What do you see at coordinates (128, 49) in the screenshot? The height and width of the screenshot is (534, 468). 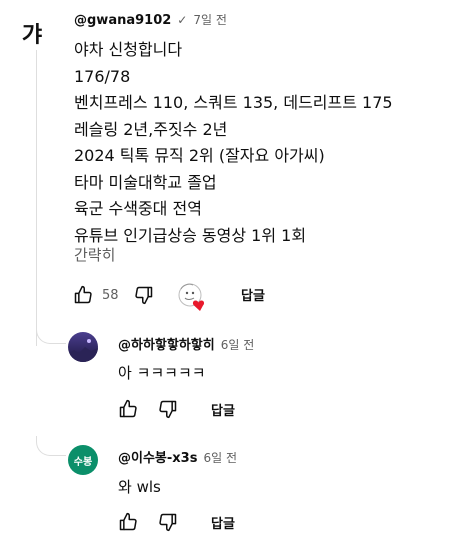 I see `comment-line: 야차 신청합니다` at bounding box center [128, 49].